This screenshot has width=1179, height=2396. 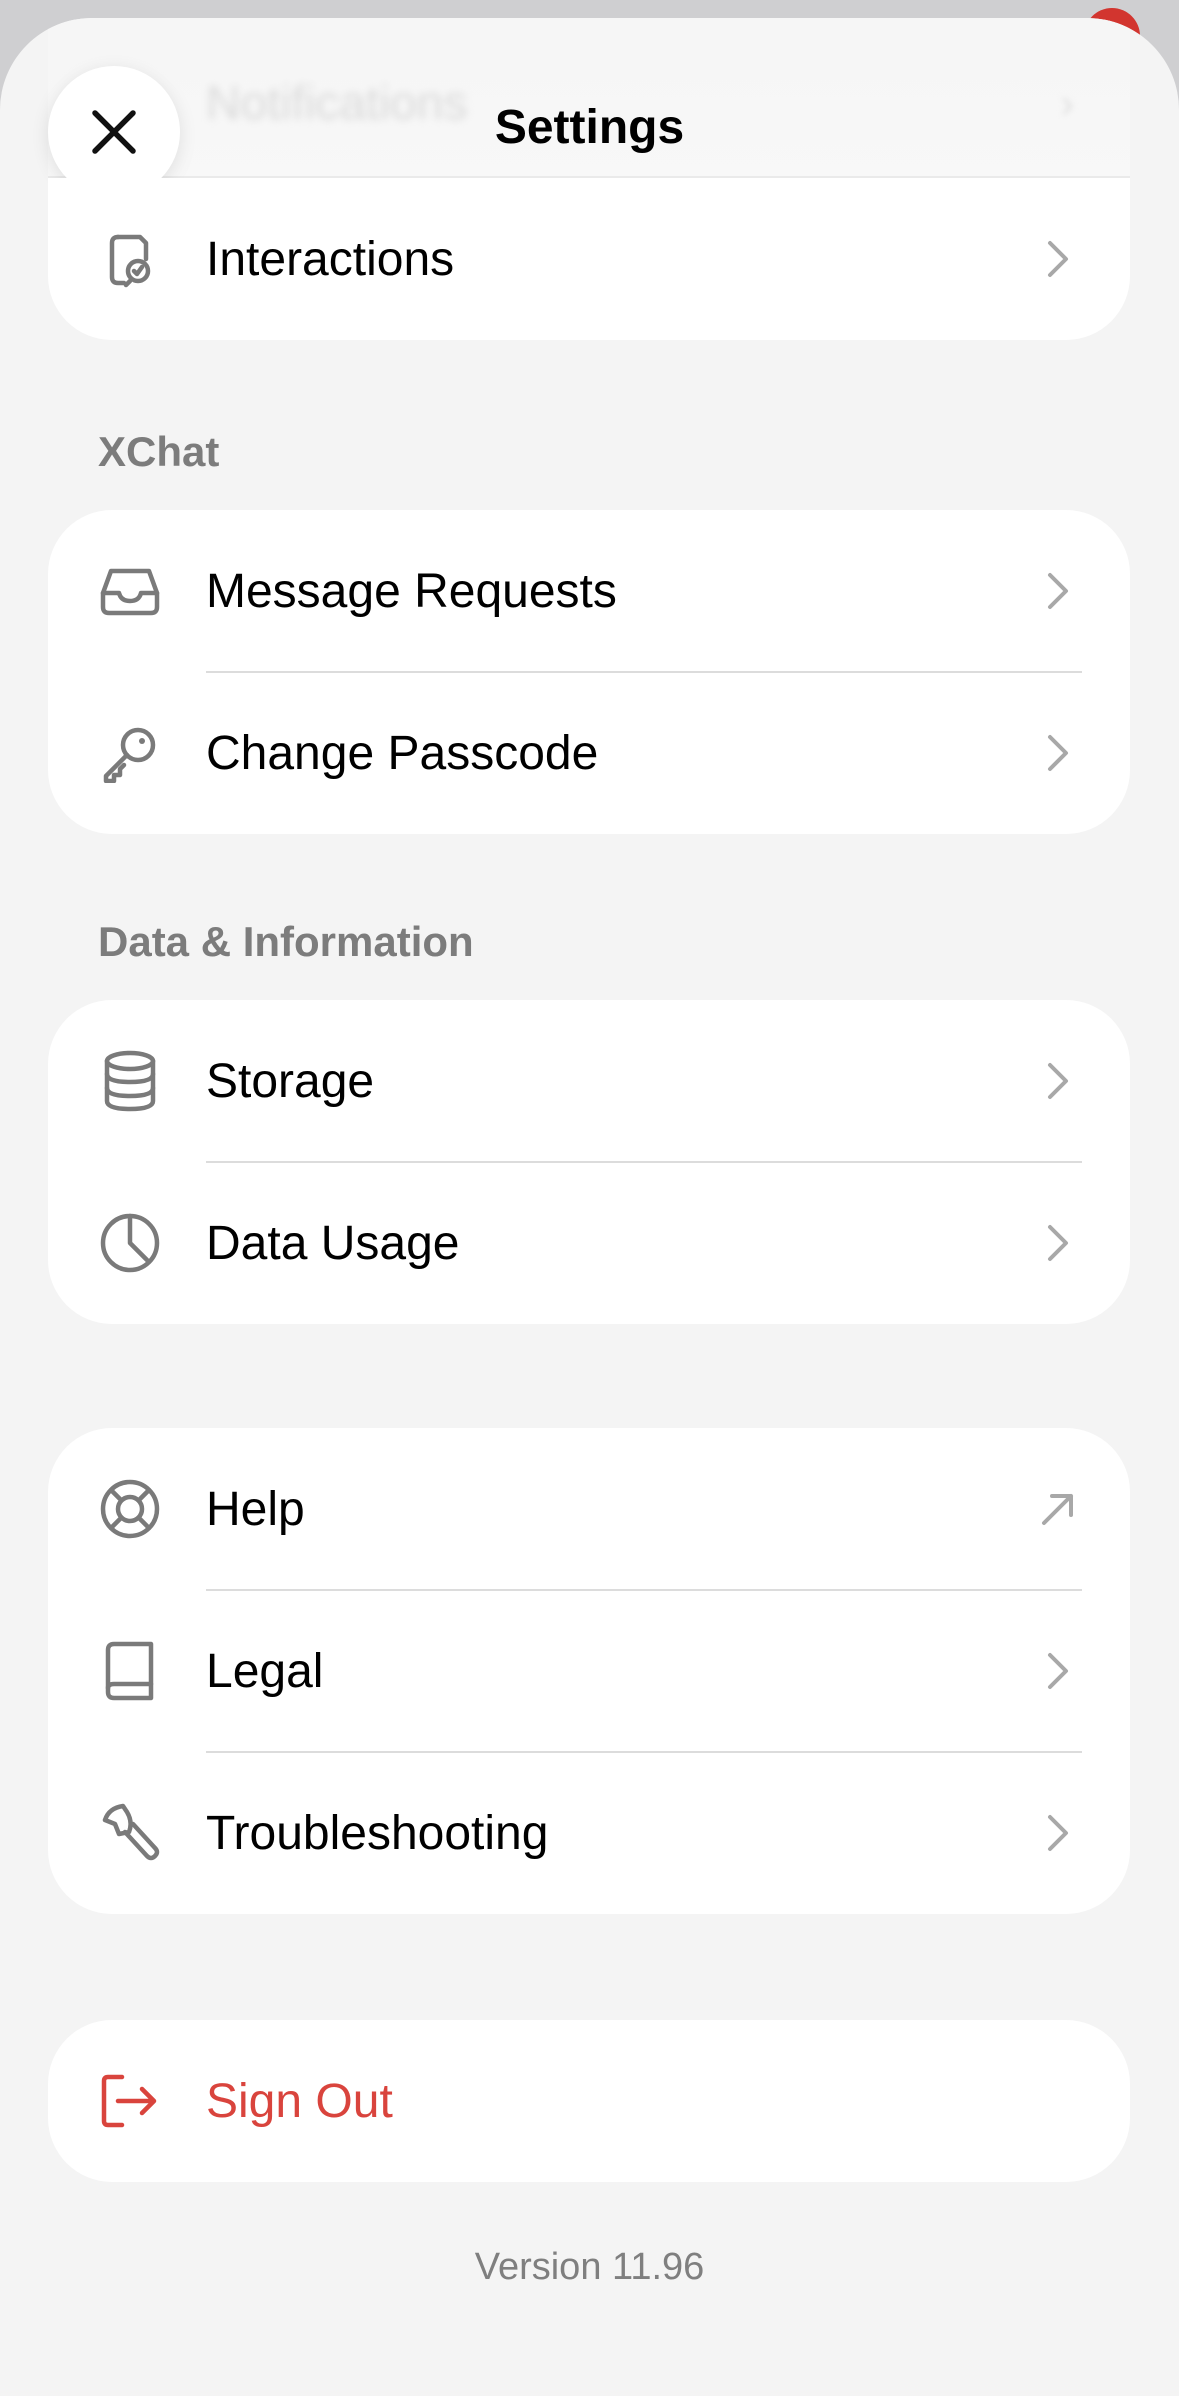 What do you see at coordinates (402, 753) in the screenshot?
I see `settings-item-label: Change Passcode` at bounding box center [402, 753].